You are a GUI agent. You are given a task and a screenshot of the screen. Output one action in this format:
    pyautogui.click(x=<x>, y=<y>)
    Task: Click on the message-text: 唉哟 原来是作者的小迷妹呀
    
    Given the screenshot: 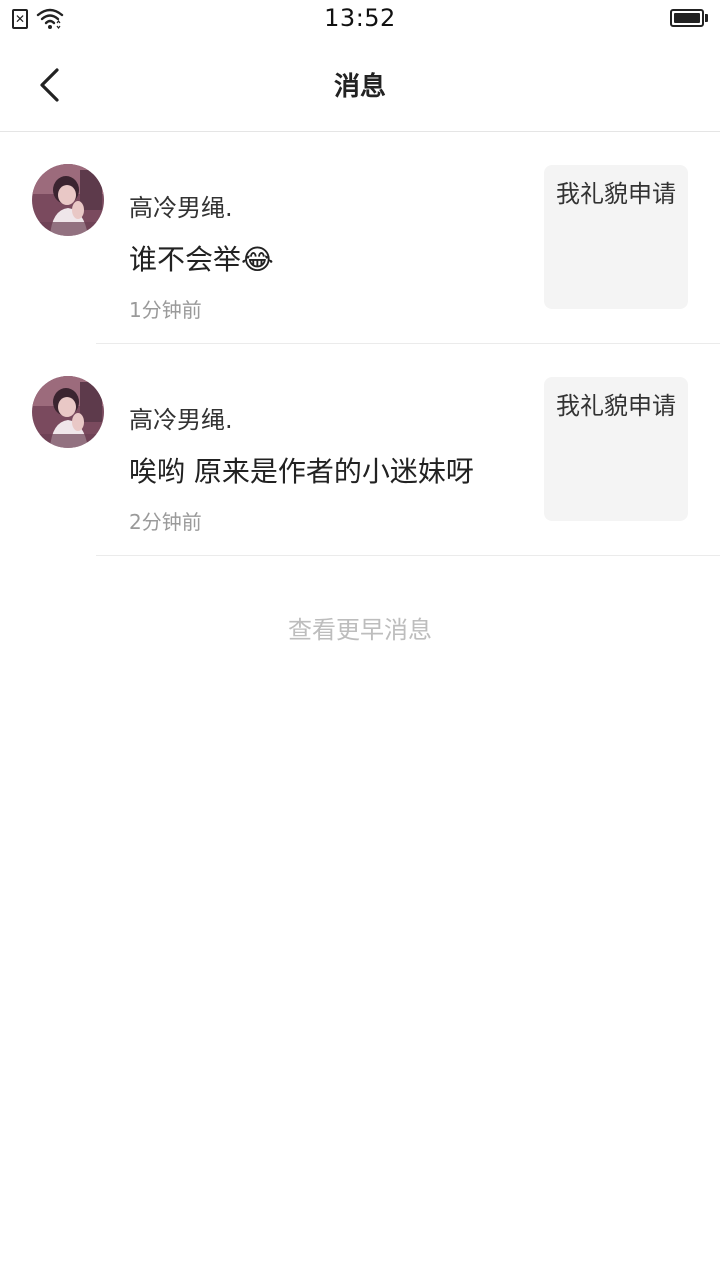 What is the action you would take?
    pyautogui.click(x=301, y=471)
    